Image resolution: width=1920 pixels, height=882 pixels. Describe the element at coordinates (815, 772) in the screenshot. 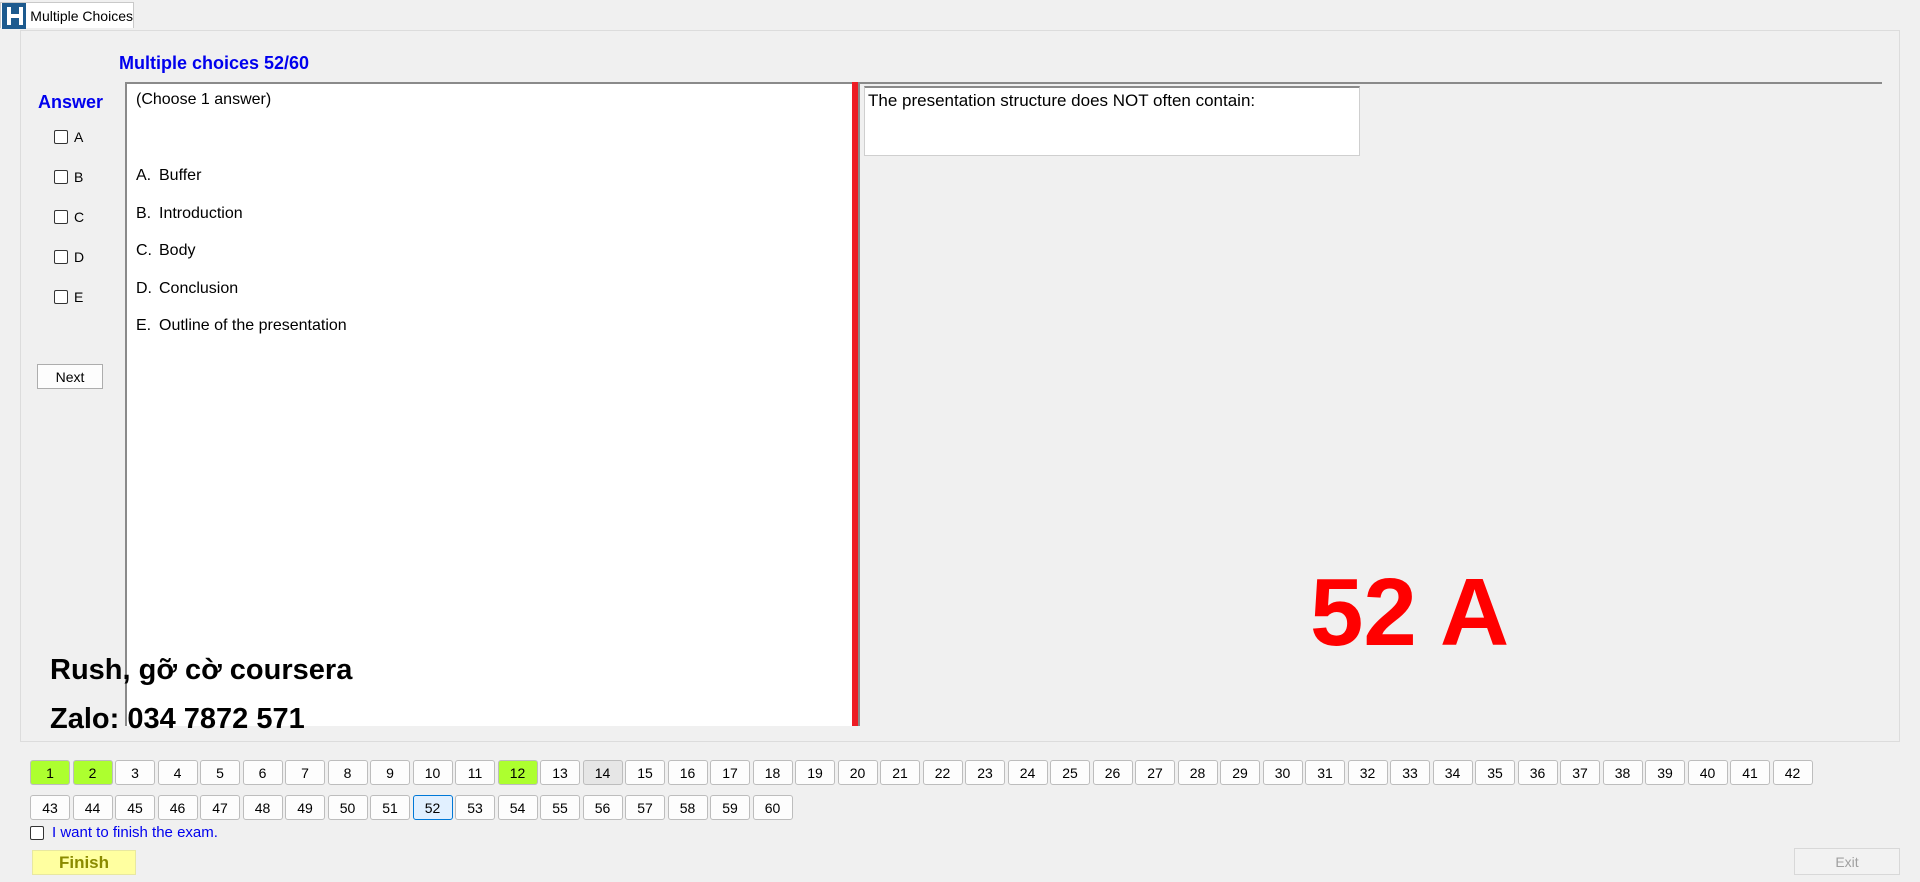

I see `question-nav-button-19: 19` at that location.